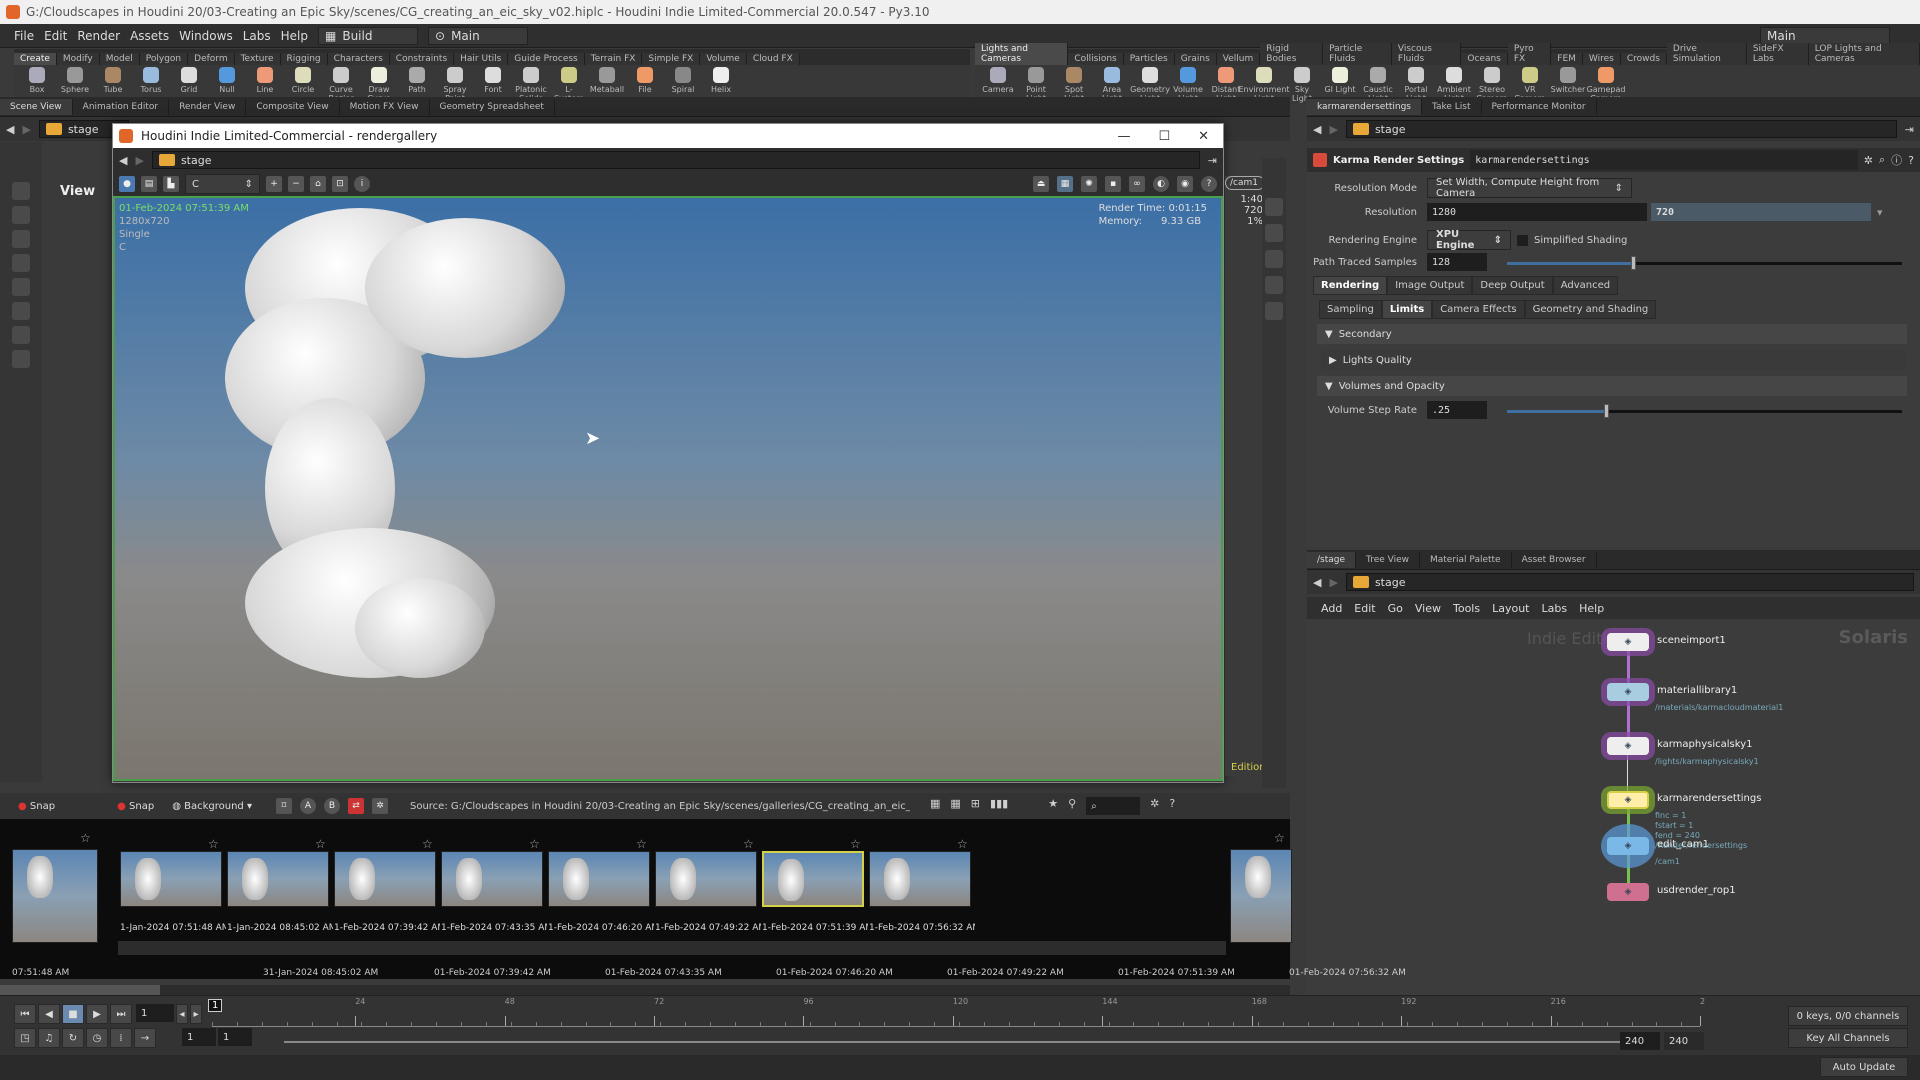 This screenshot has width=1920, height=1080. Describe the element at coordinates (121, 106) in the screenshot. I see `pane-tab-animation-editor: Animation Editor` at that location.